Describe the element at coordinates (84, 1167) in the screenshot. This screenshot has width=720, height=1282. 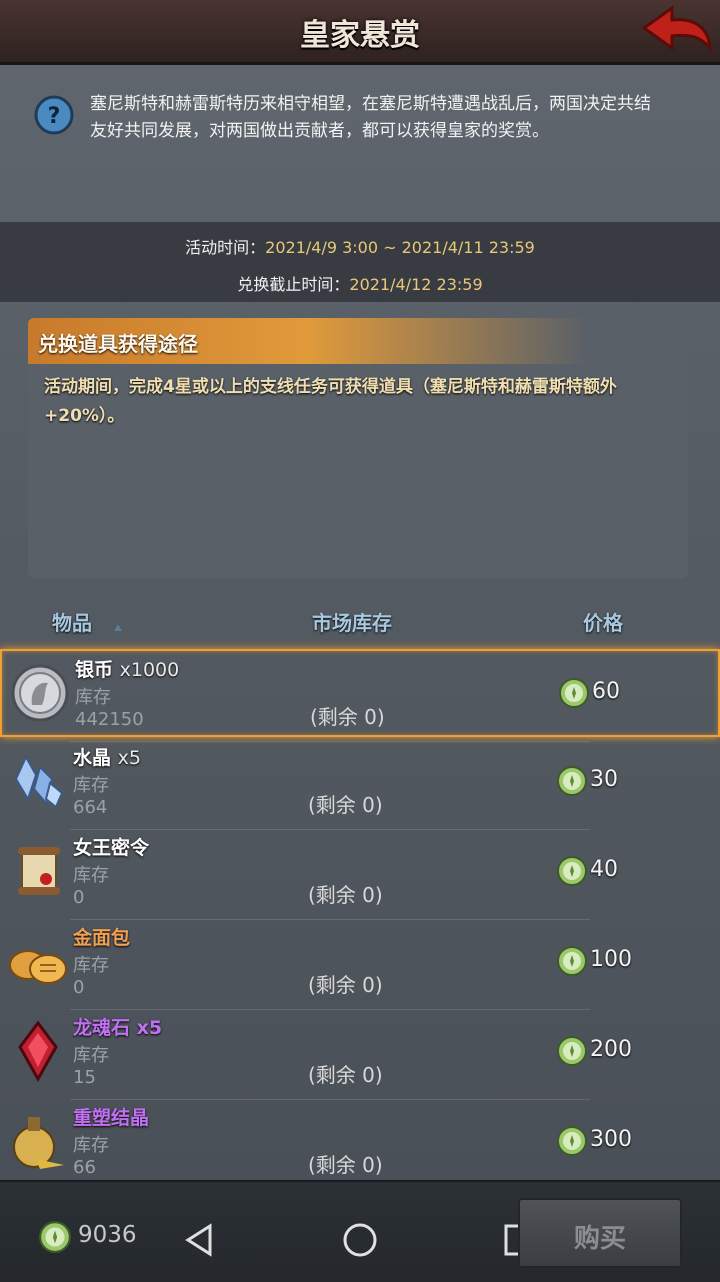
I see `stock-value: 66` at that location.